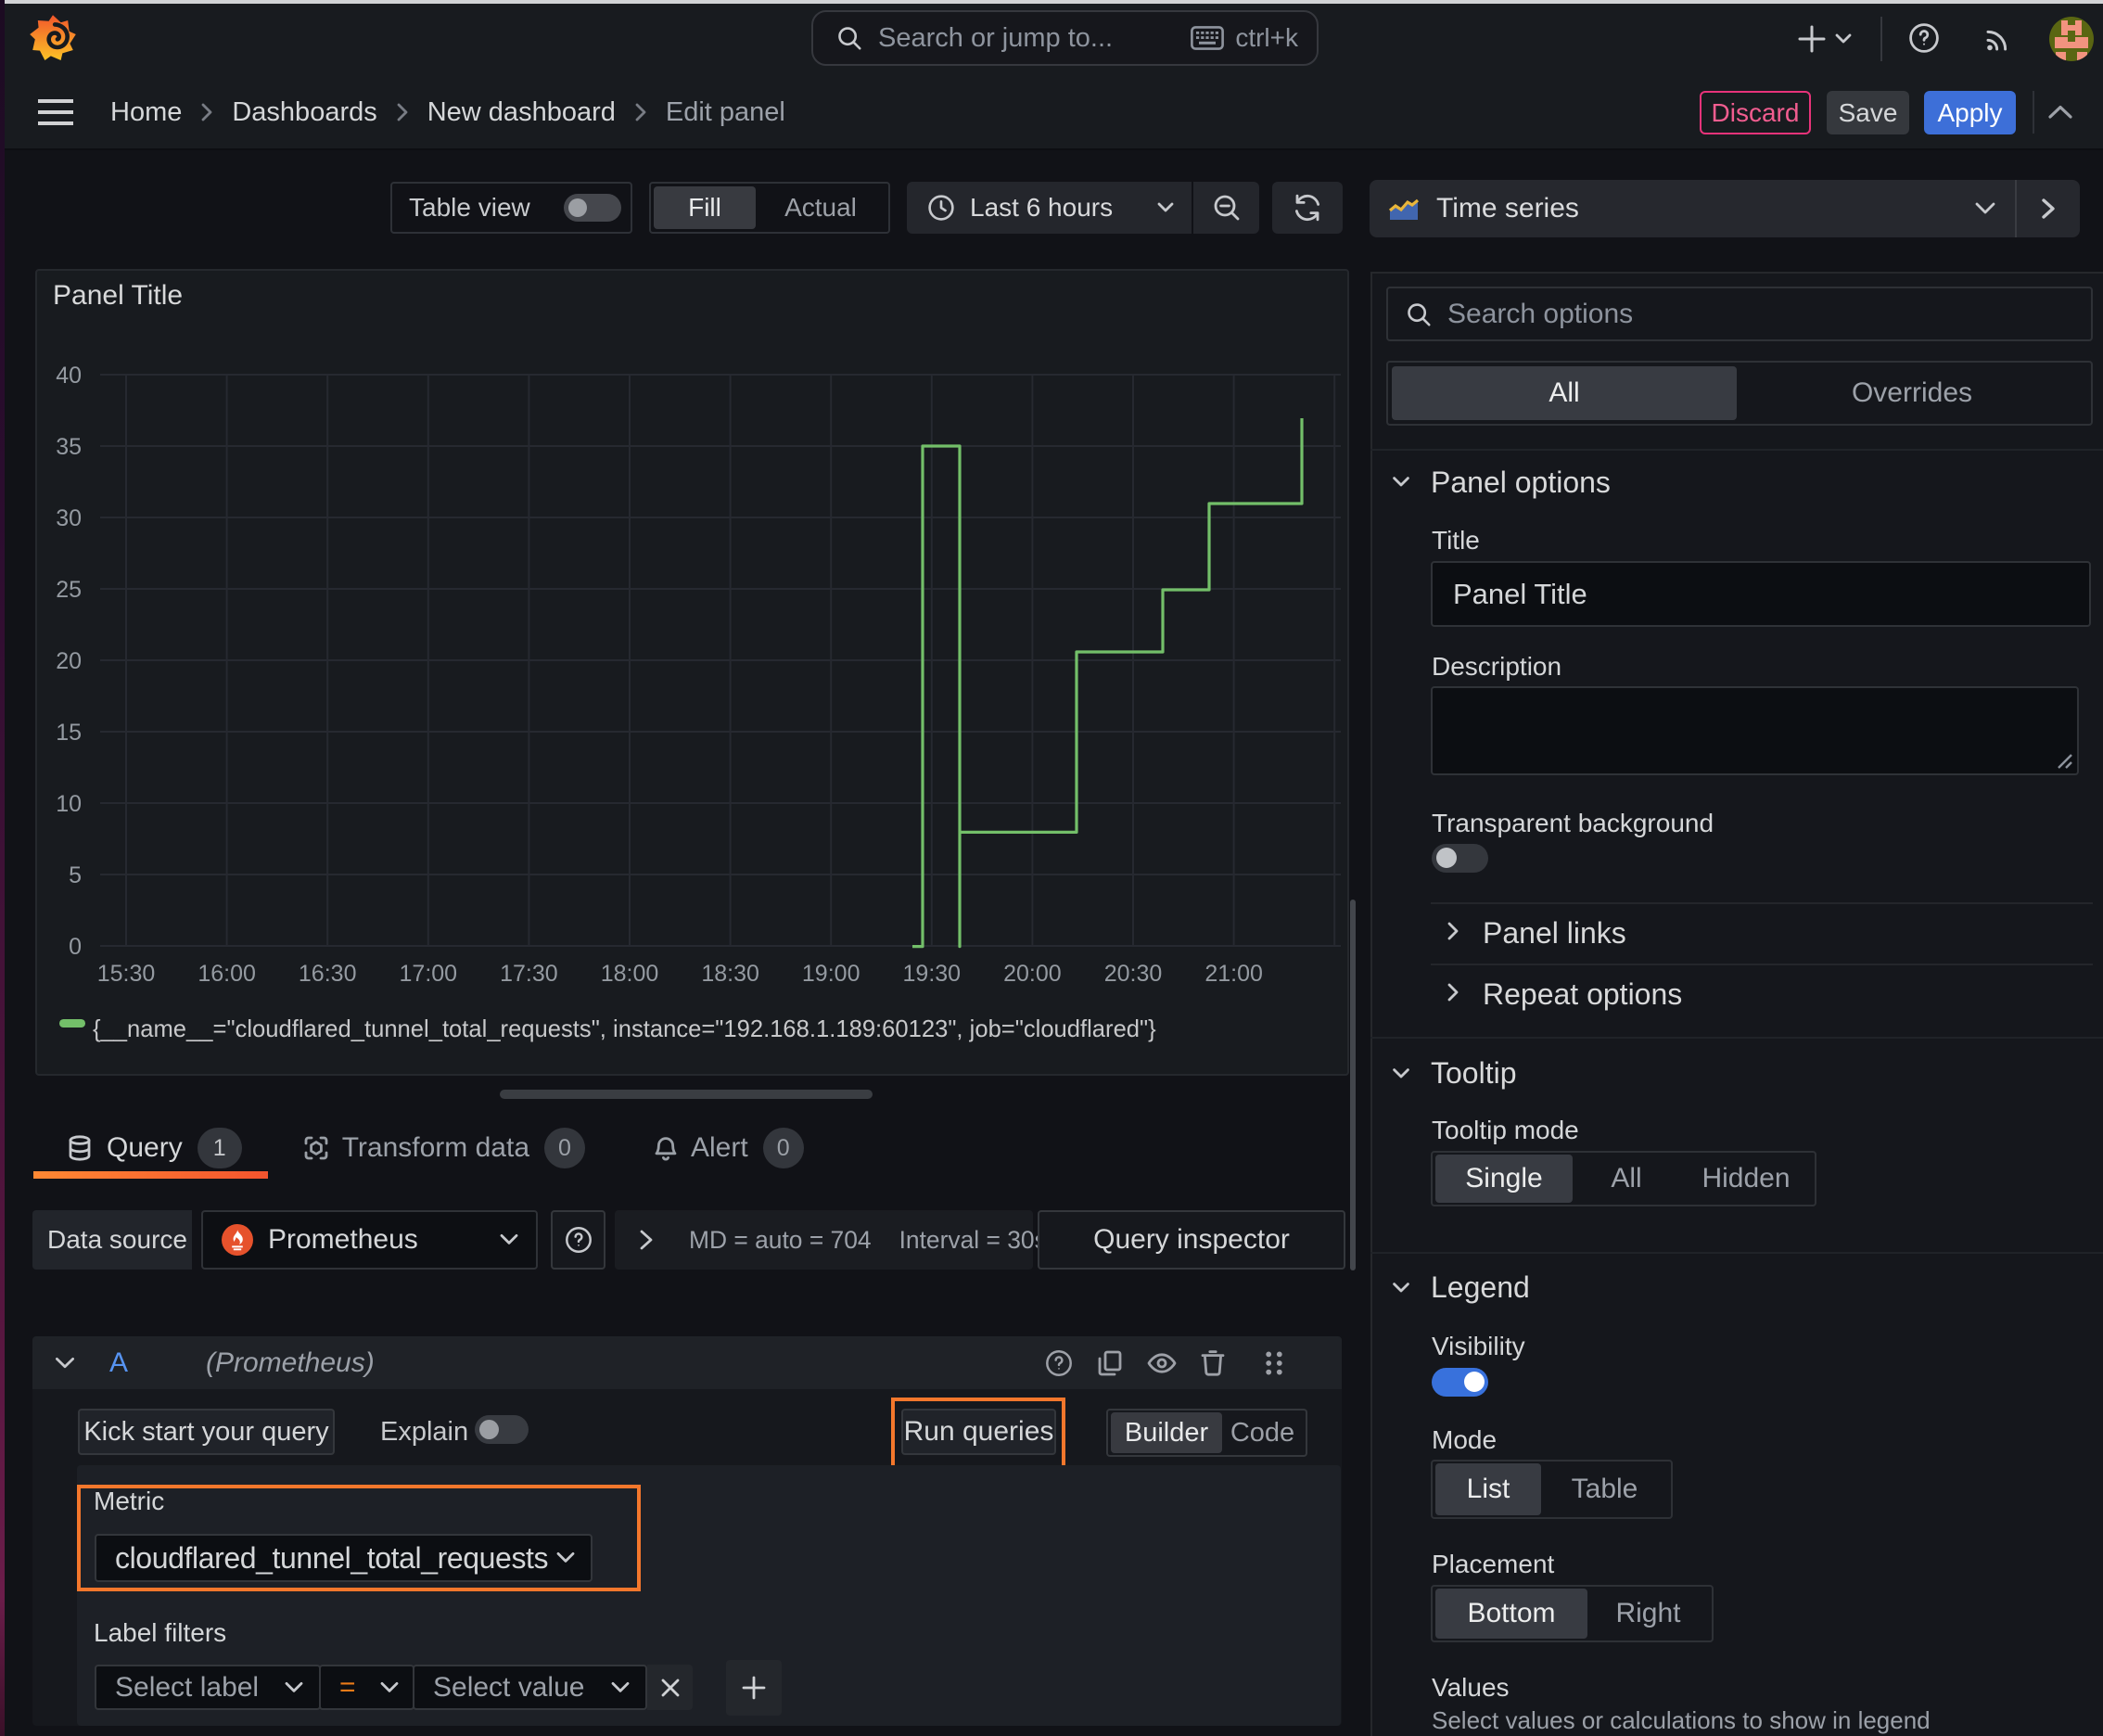 The image size is (2103, 1736). What do you see at coordinates (1133, 974) in the screenshot?
I see `svg-text: 20:30` at bounding box center [1133, 974].